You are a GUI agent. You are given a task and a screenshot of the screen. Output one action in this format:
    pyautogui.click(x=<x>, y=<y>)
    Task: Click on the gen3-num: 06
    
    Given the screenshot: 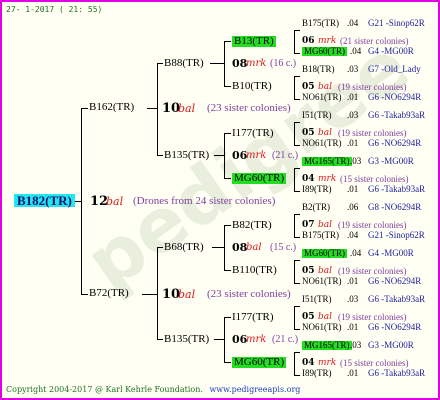 What is the action you would take?
    pyautogui.click(x=308, y=41)
    